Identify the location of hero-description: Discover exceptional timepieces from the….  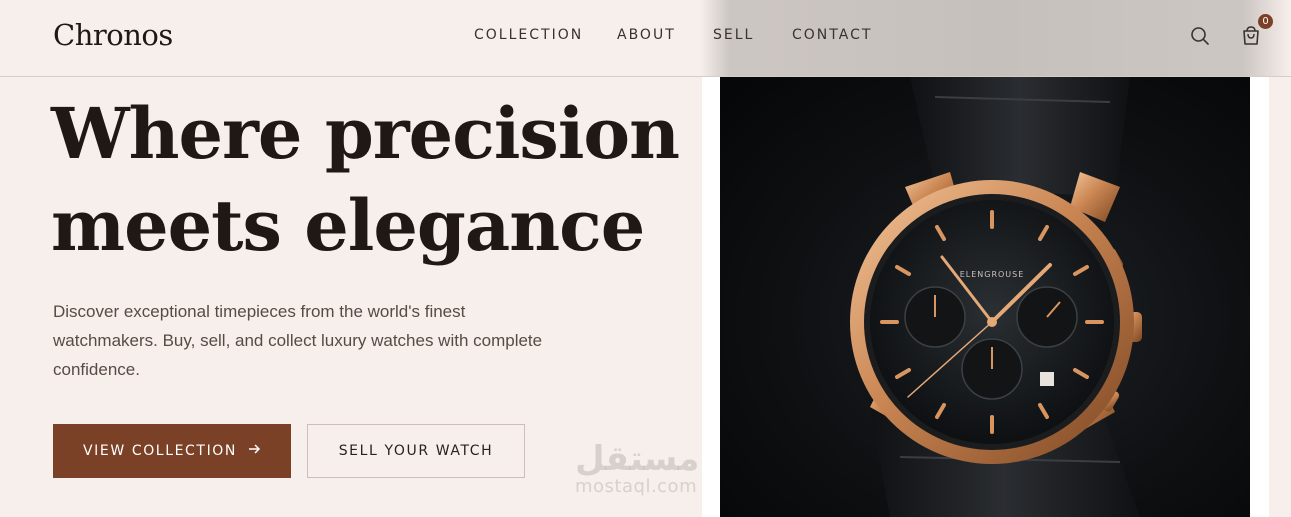
(298, 340).